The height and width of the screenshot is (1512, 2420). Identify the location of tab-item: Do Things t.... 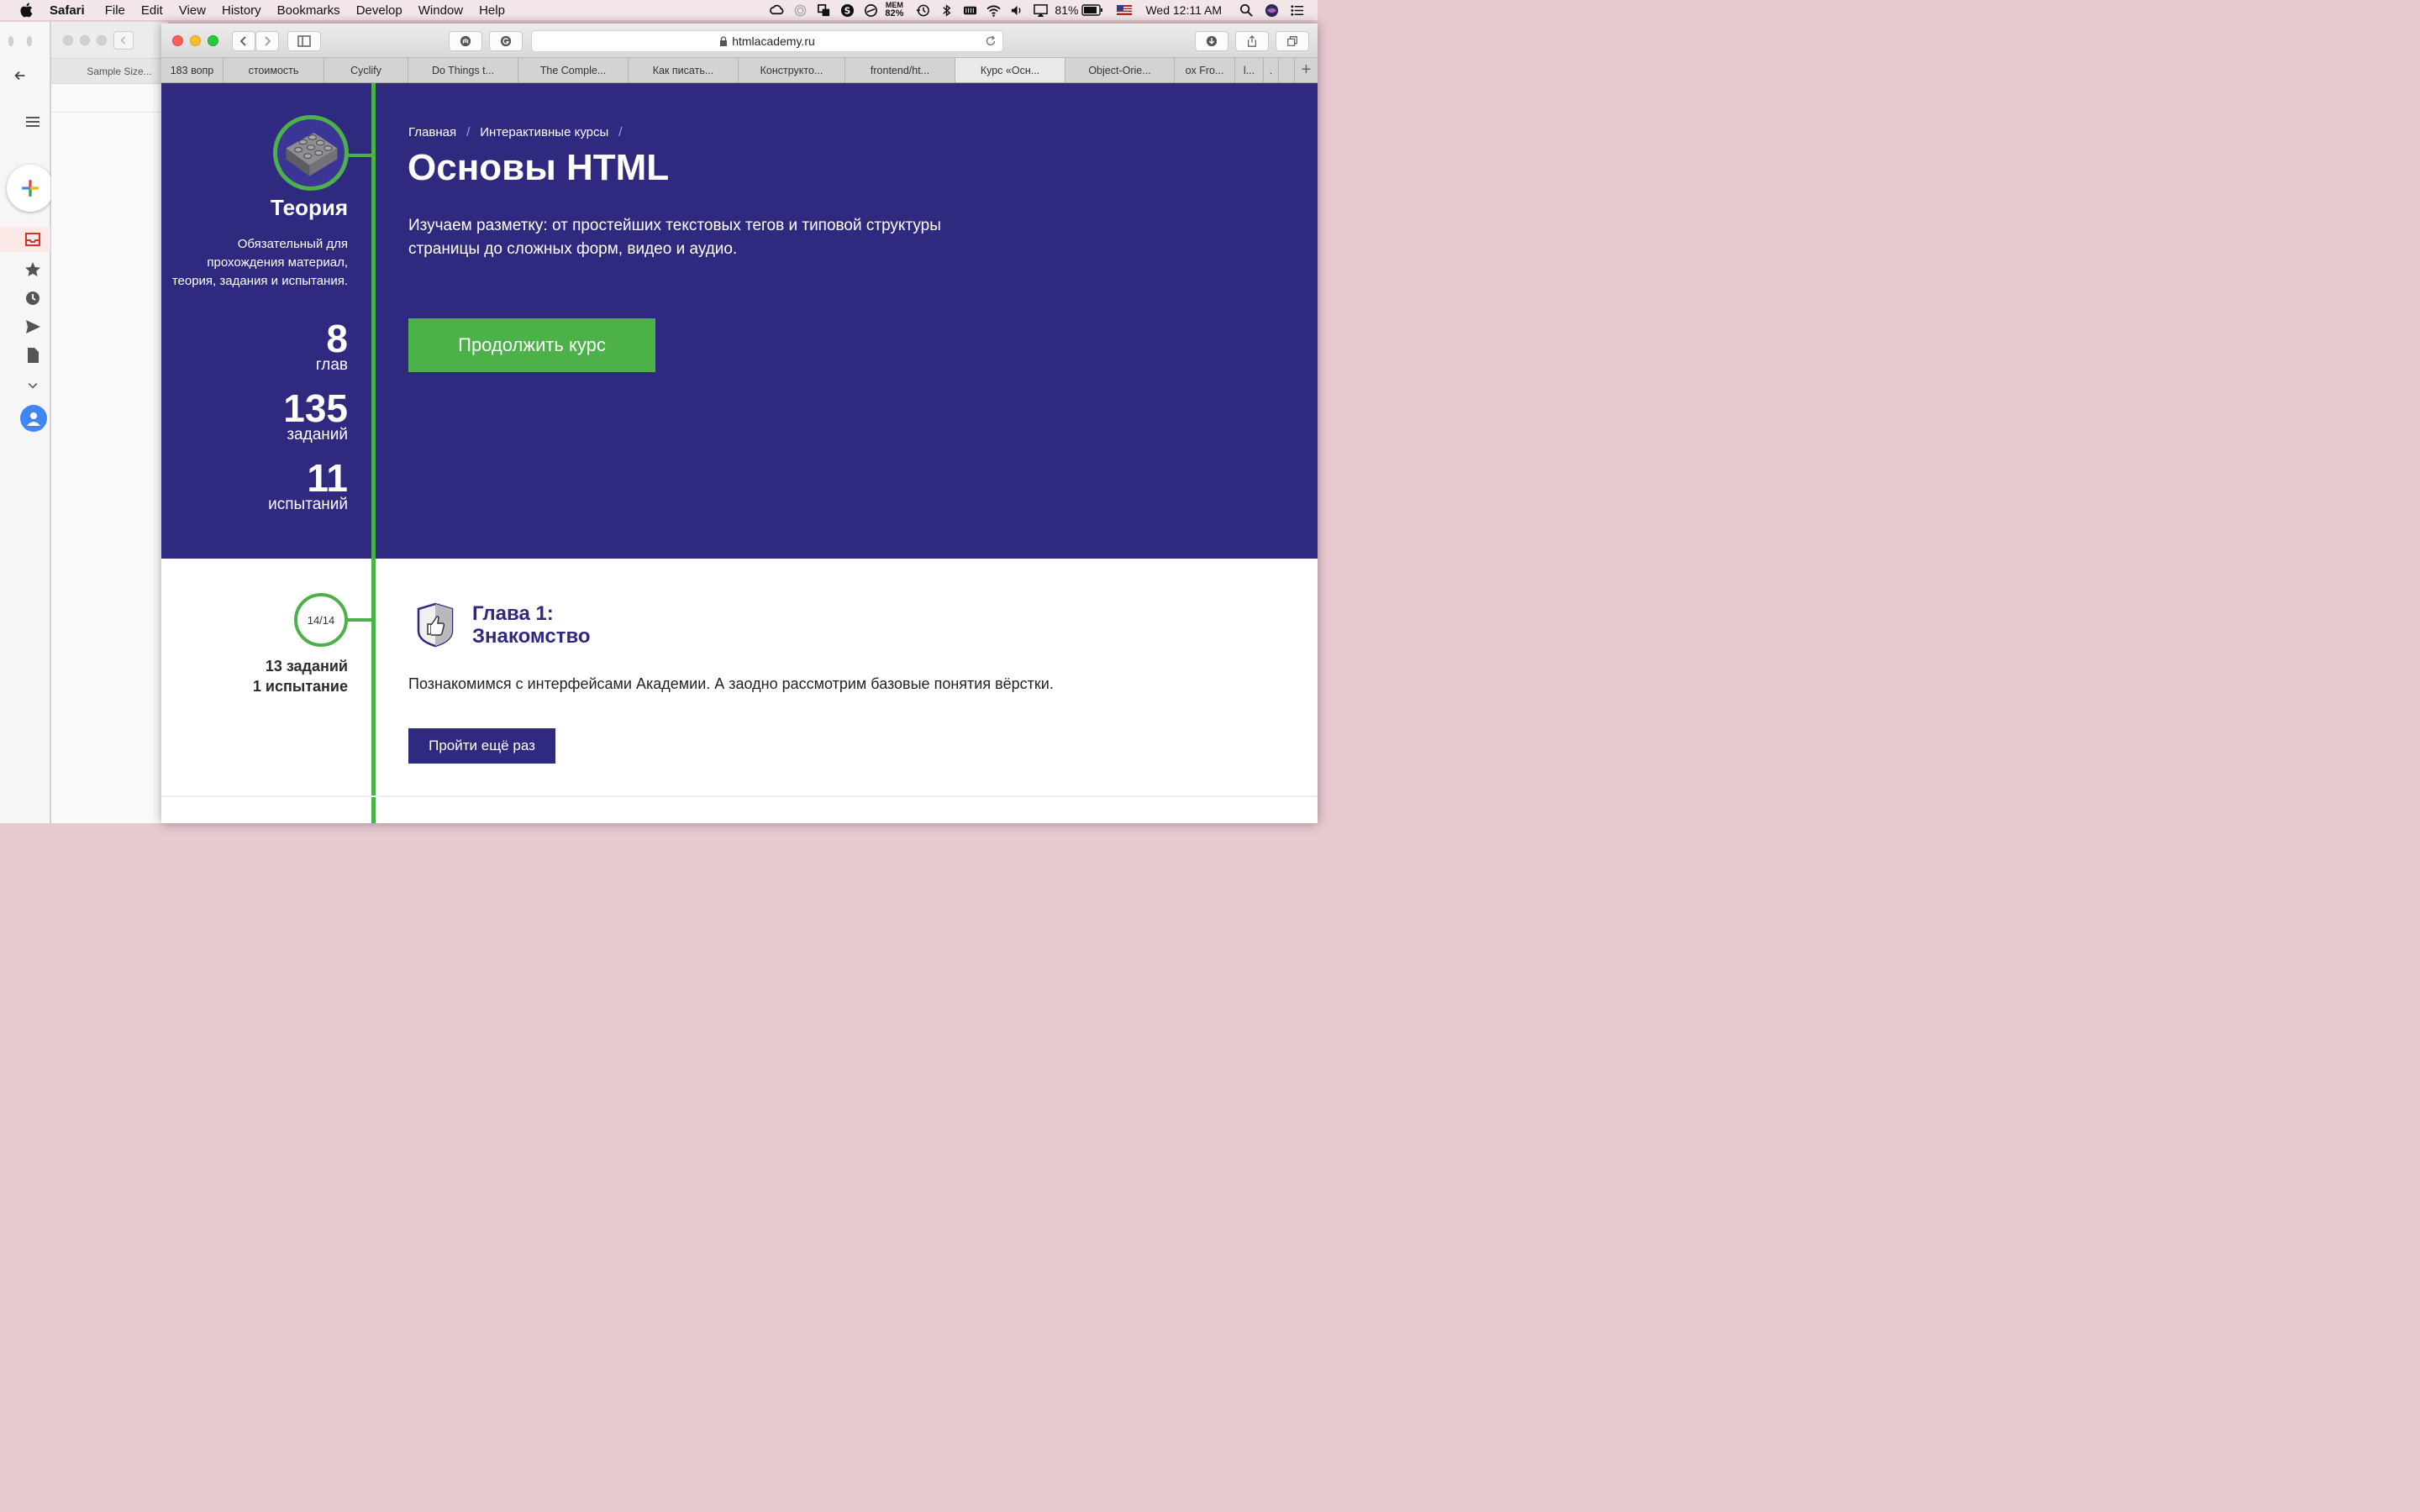
(463, 70).